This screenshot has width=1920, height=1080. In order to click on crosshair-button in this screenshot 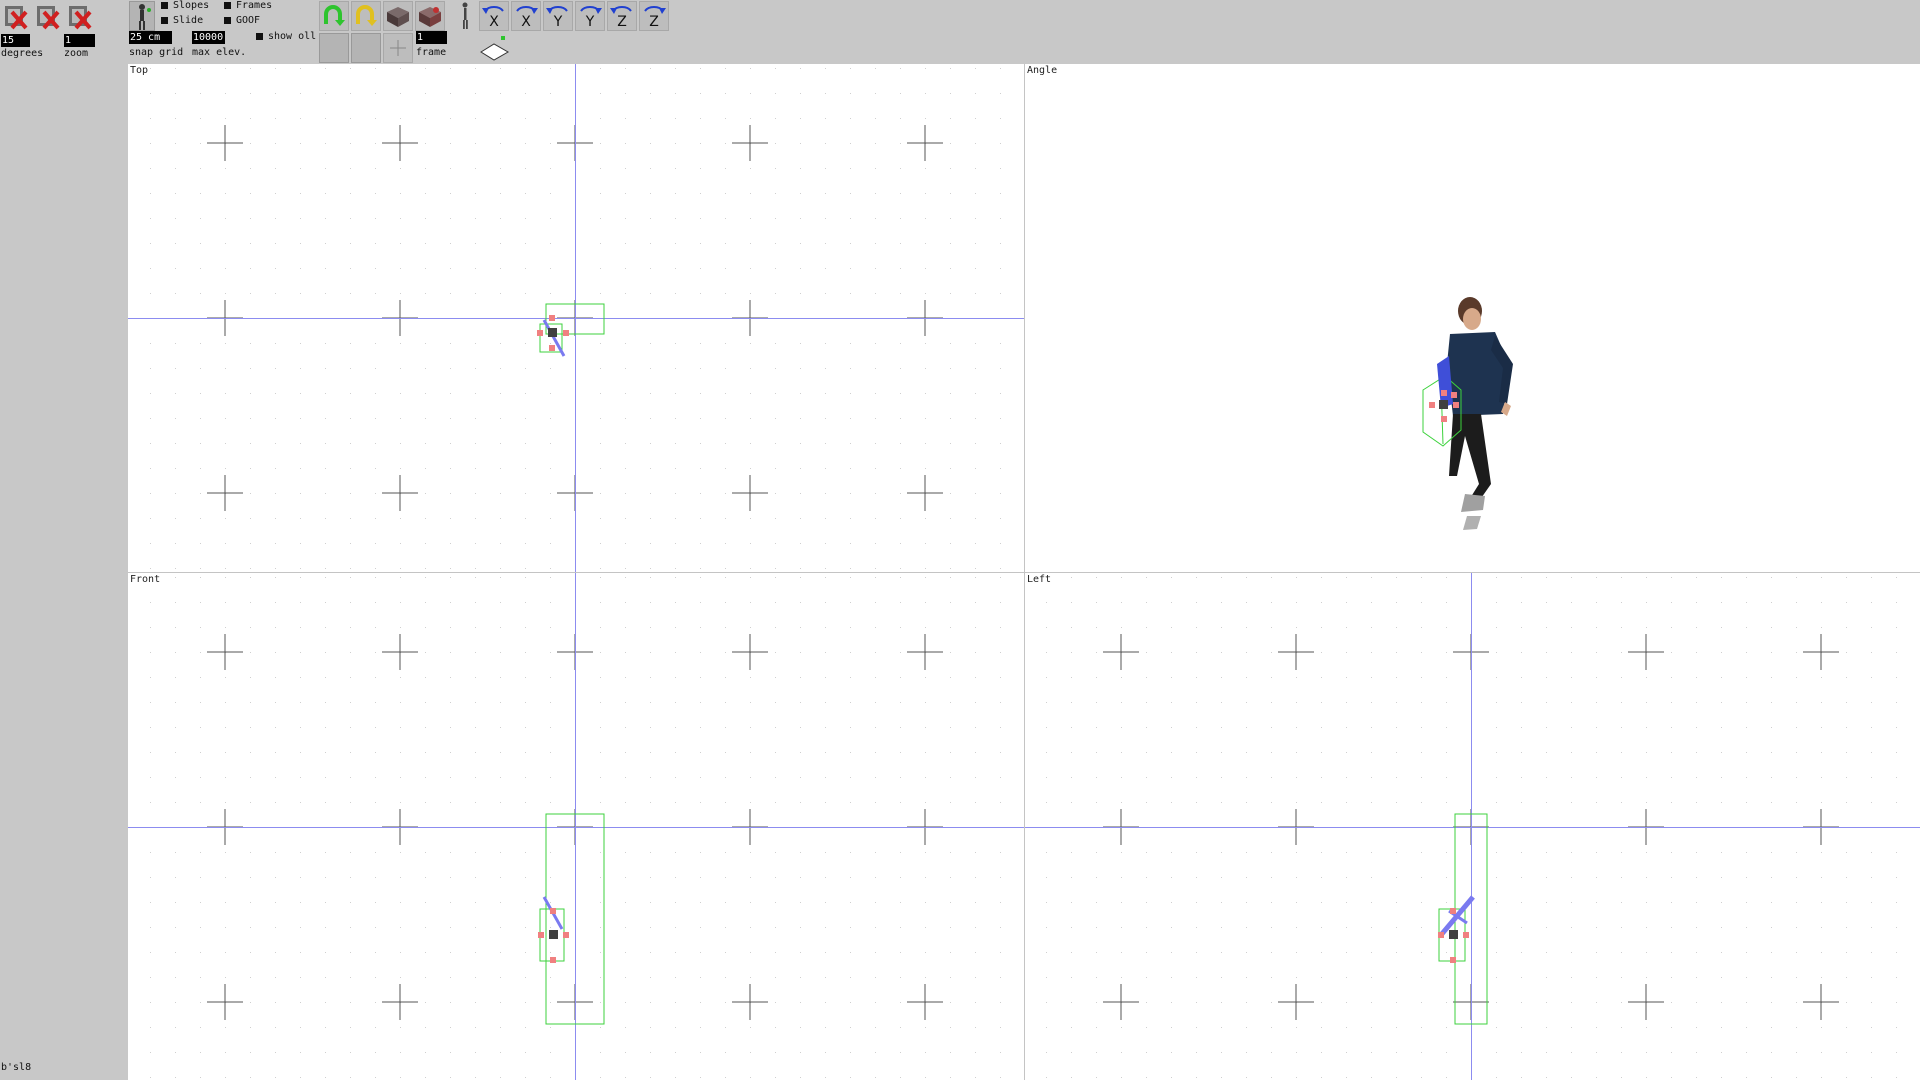, I will do `click(398, 48)`.